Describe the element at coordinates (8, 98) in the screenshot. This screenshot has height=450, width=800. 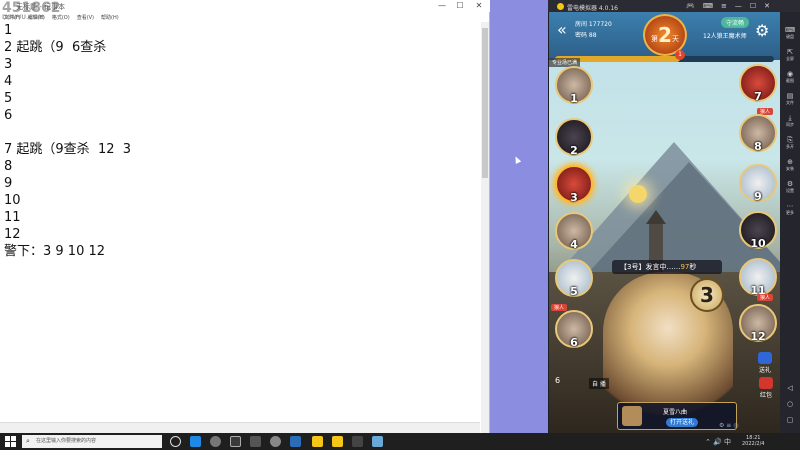
I see `text-line: 5` at that location.